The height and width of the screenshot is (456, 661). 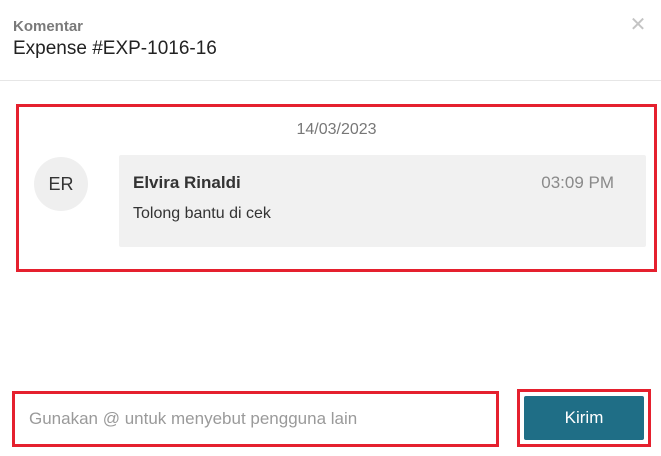 What do you see at coordinates (61, 184) in the screenshot?
I see `avatar: ER` at bounding box center [61, 184].